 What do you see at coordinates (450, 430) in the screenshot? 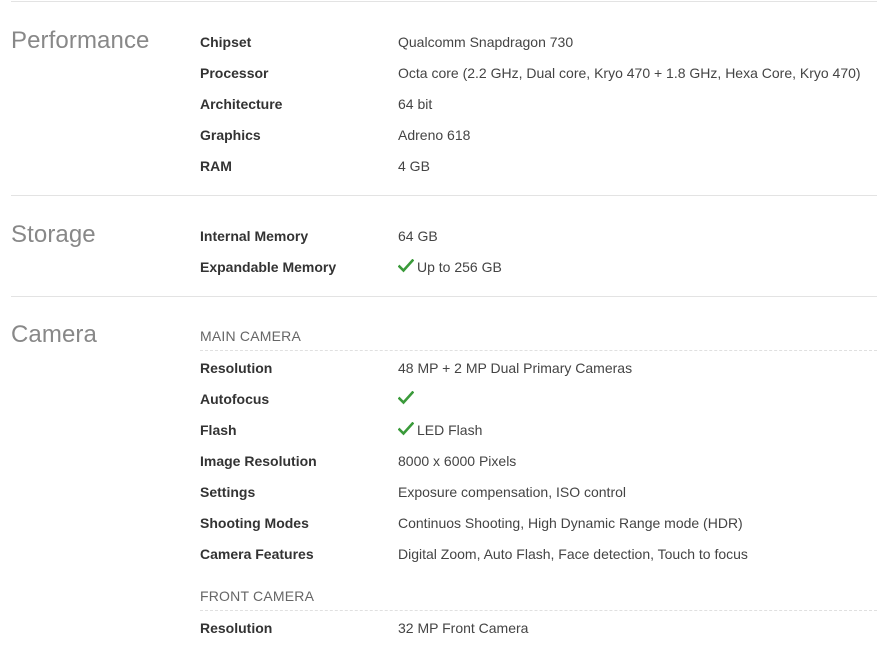
I see `spec-value-text: LED Flash` at bounding box center [450, 430].